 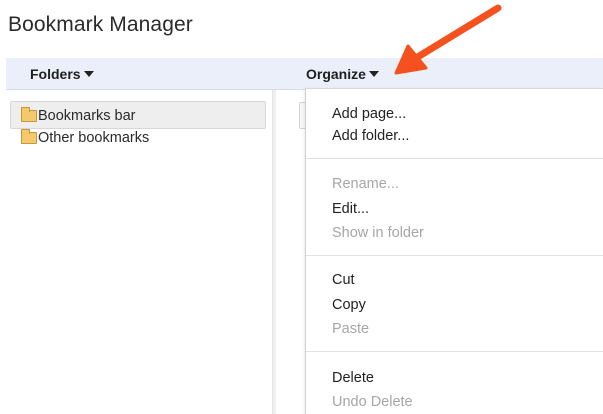 I want to click on page-title: Bookmark Manager, so click(x=100, y=24).